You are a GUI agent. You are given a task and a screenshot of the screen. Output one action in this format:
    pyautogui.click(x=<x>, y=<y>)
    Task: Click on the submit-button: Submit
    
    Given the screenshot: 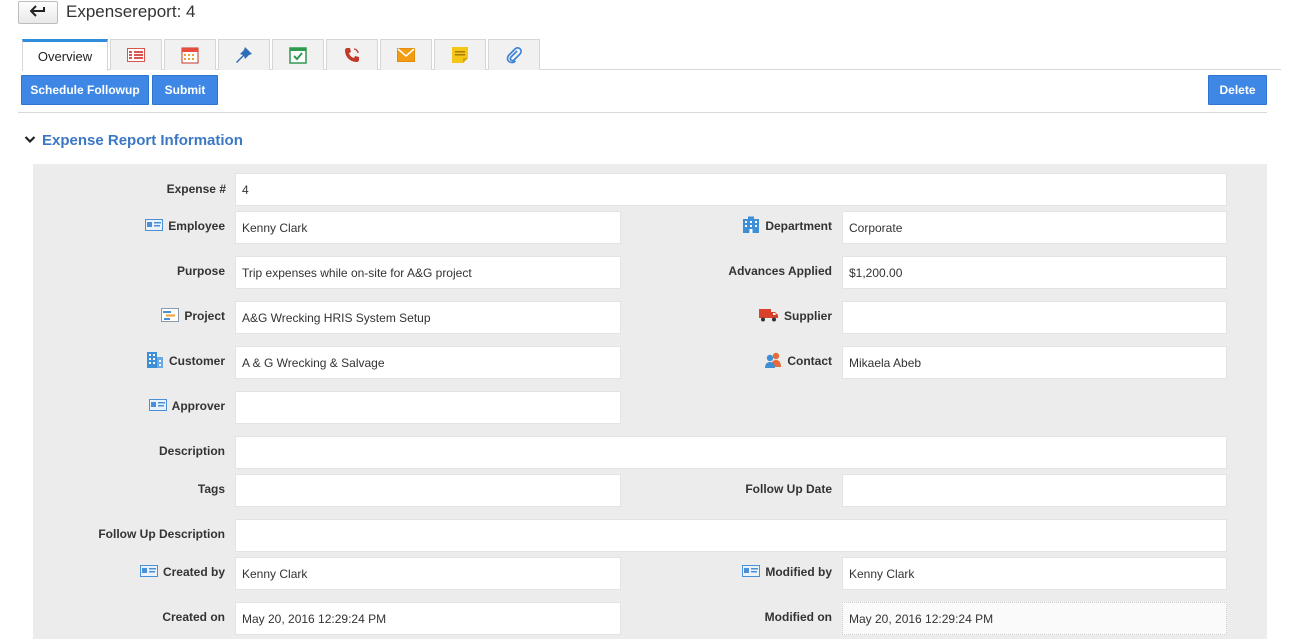 What is the action you would take?
    pyautogui.click(x=185, y=90)
    